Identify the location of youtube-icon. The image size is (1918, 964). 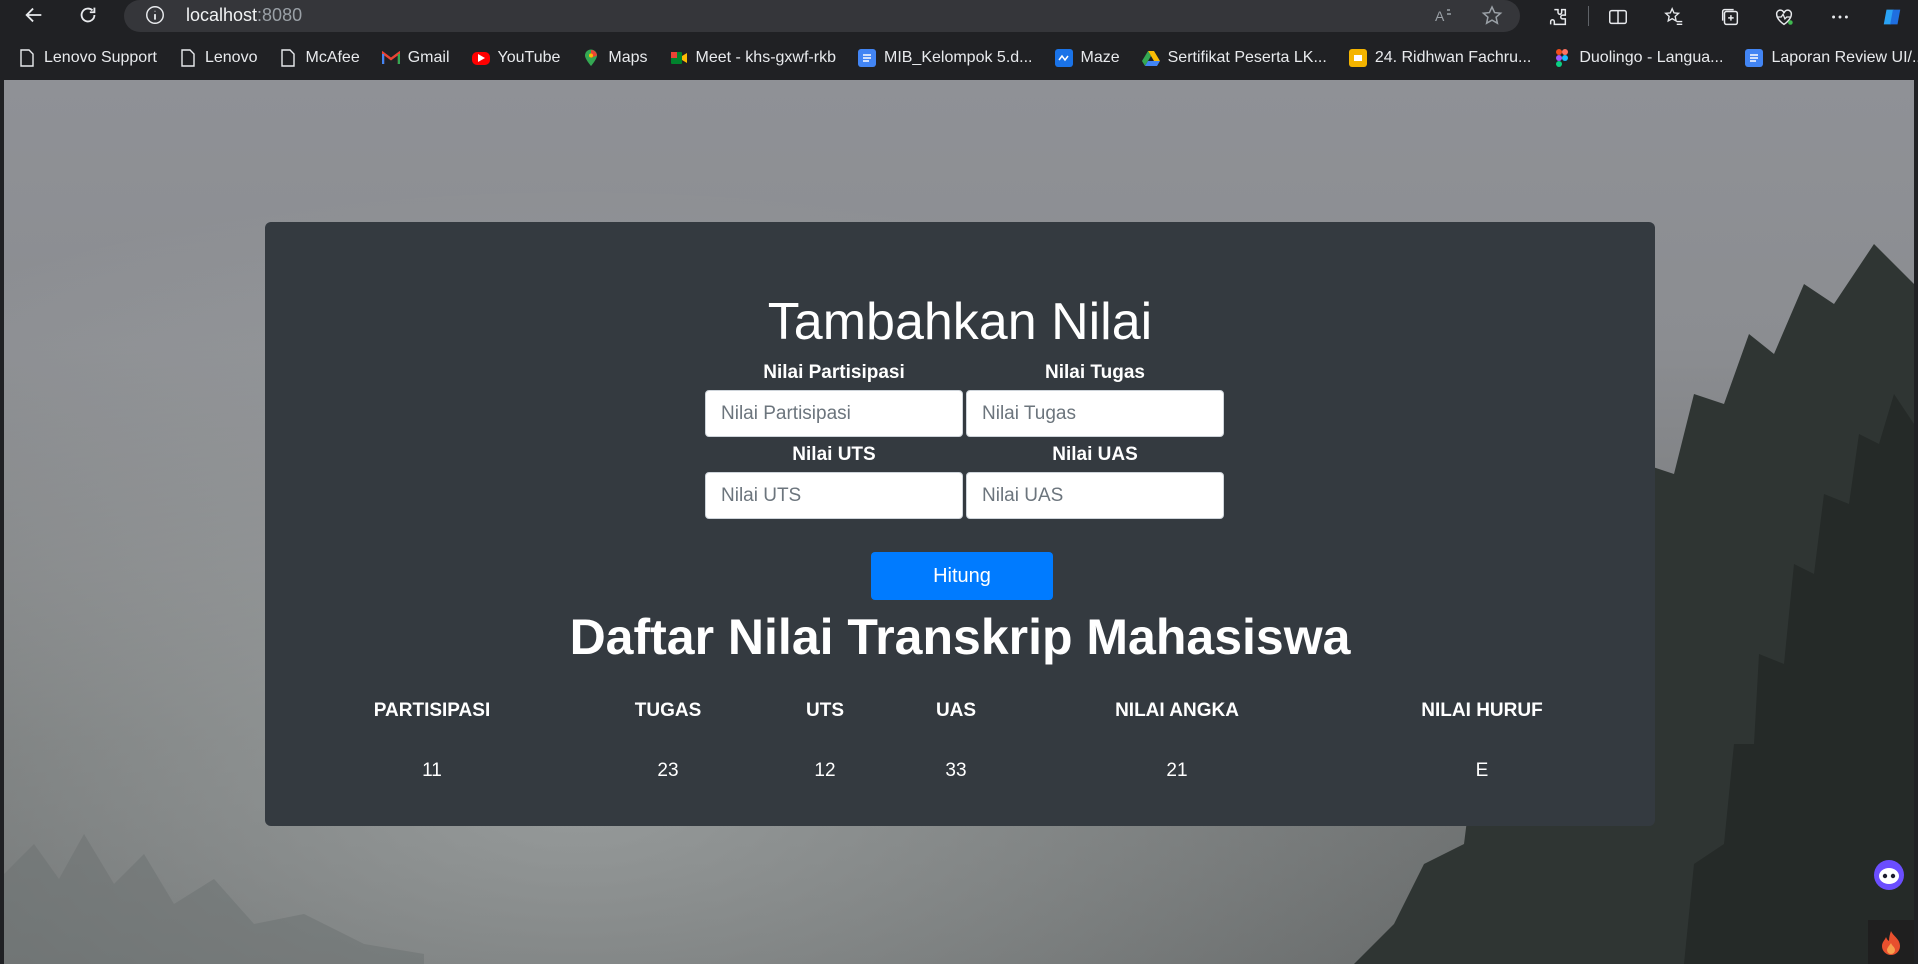
(480, 58).